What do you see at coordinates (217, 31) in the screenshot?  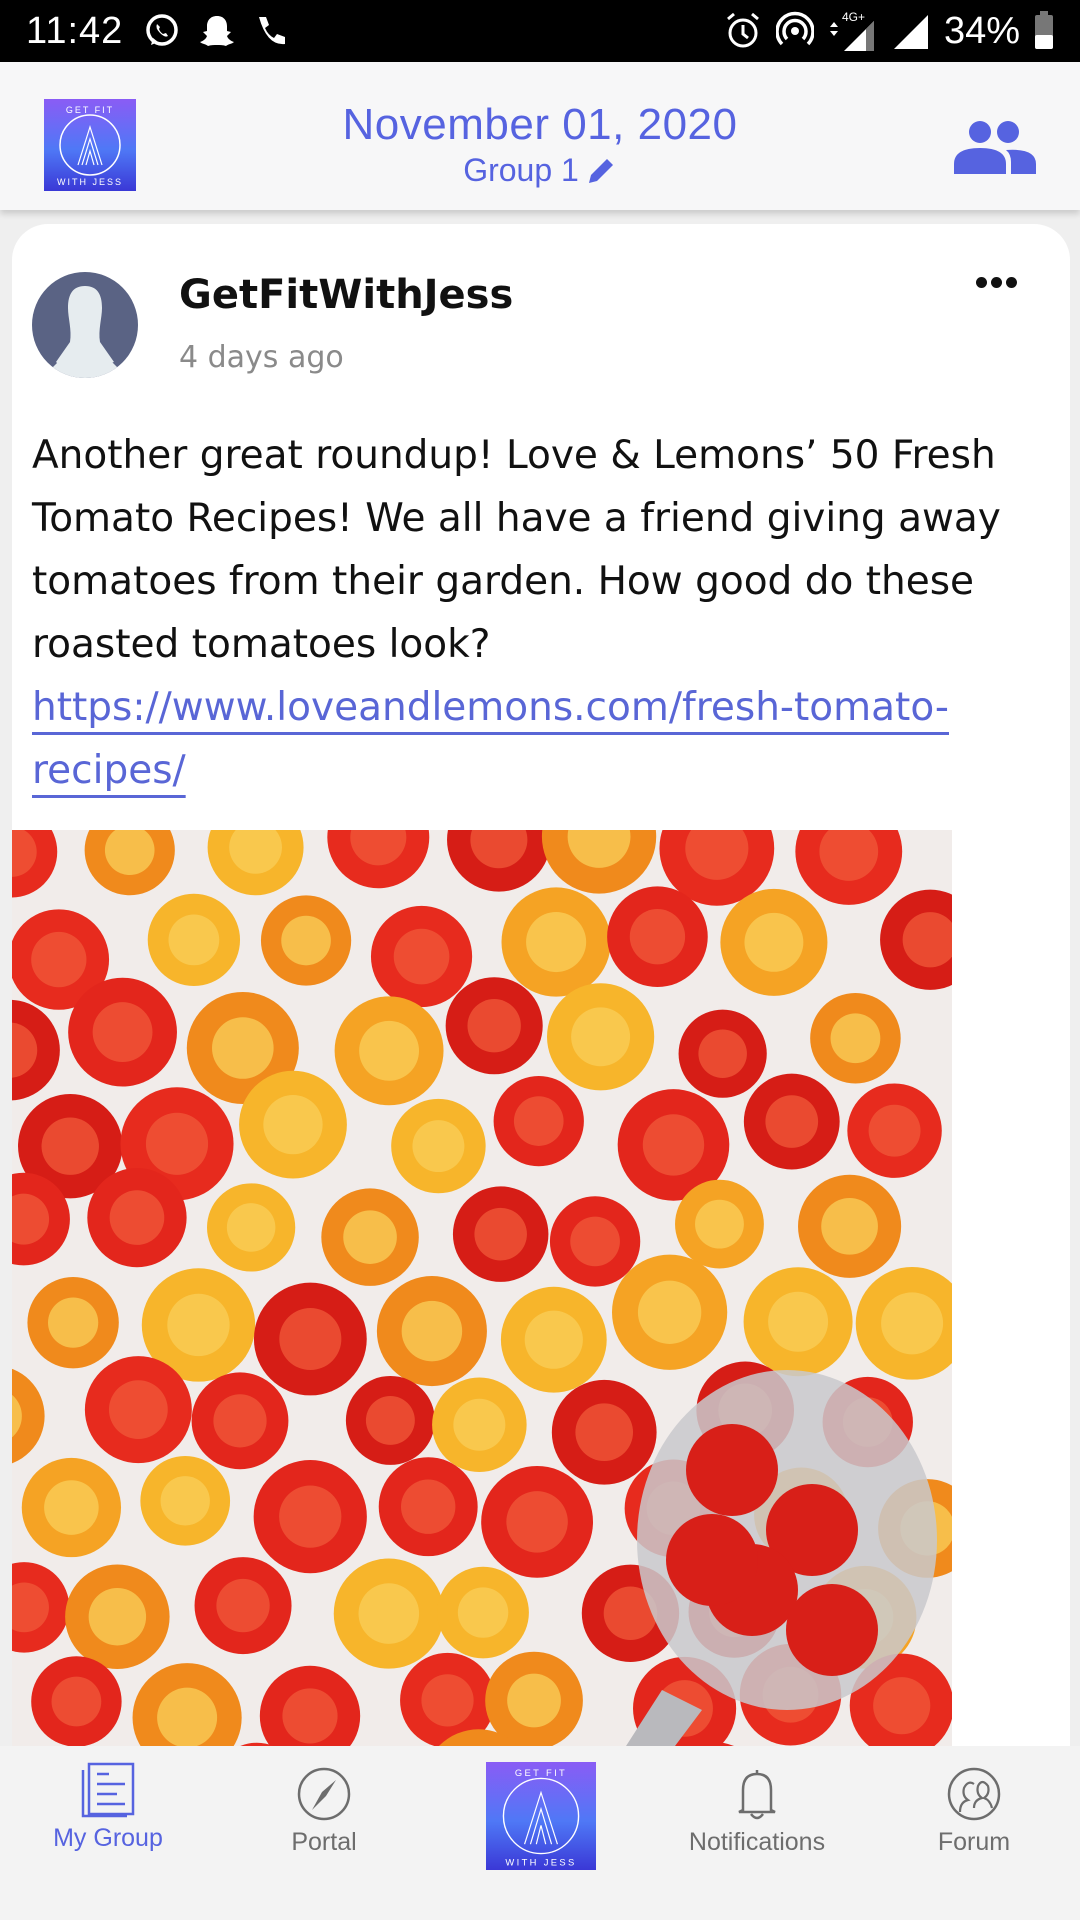 I see `snapchat-icon` at bounding box center [217, 31].